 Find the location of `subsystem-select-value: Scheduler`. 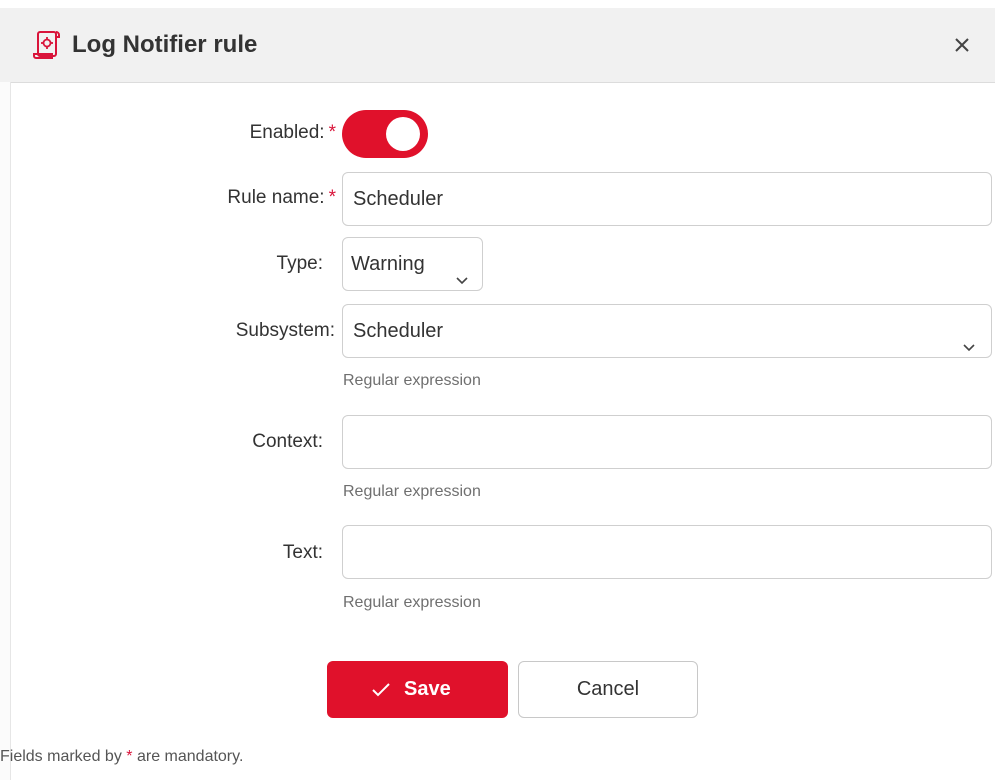

subsystem-select-value: Scheduler is located at coordinates (398, 331).